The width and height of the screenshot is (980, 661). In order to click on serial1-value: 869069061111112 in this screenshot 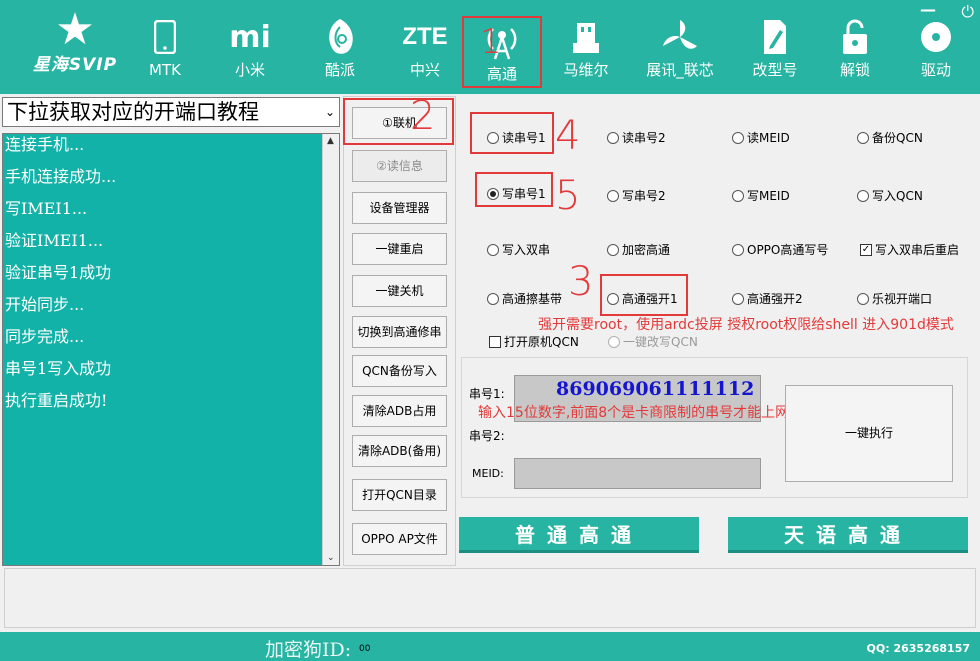, I will do `click(655, 389)`.